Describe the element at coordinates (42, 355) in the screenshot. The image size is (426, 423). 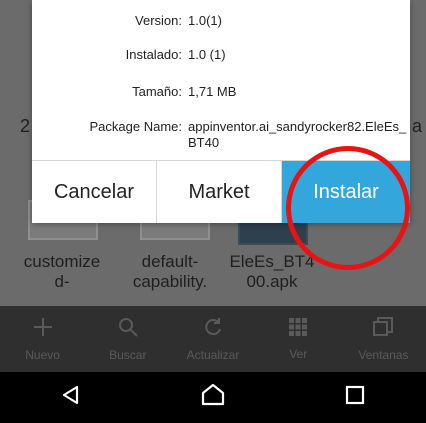
I see `tool-label: Nuevo` at that location.